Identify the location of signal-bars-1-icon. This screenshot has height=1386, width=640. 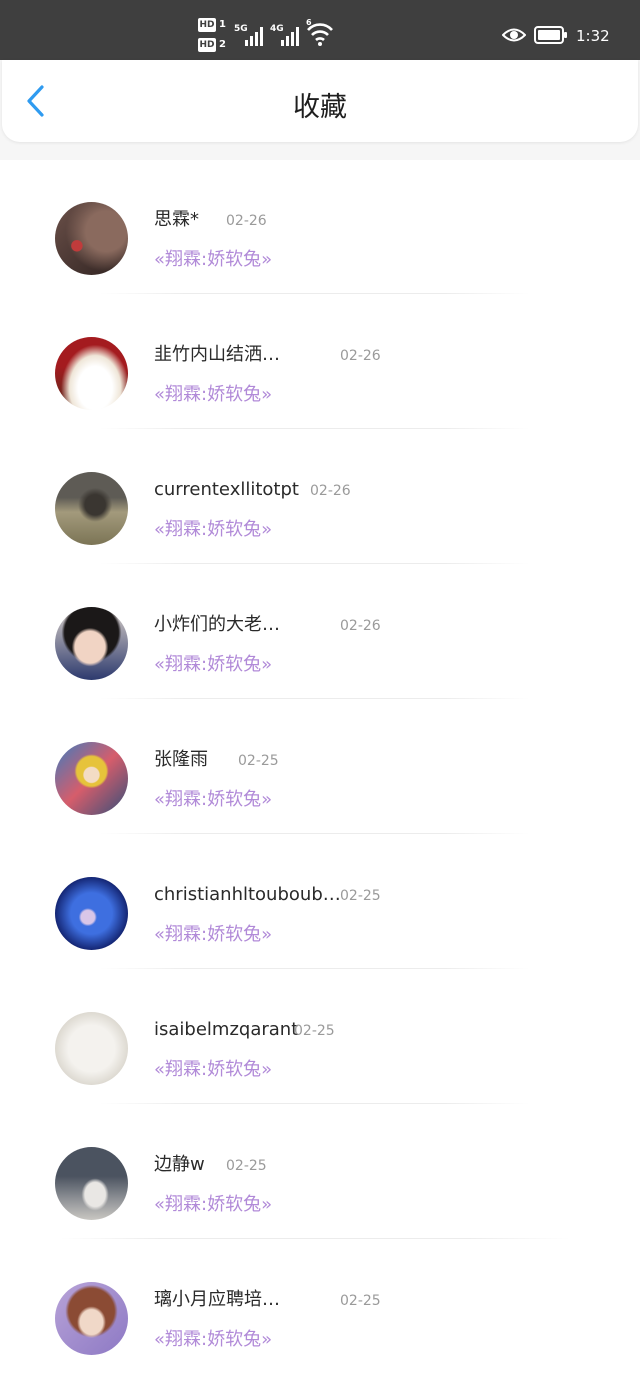
(256, 35).